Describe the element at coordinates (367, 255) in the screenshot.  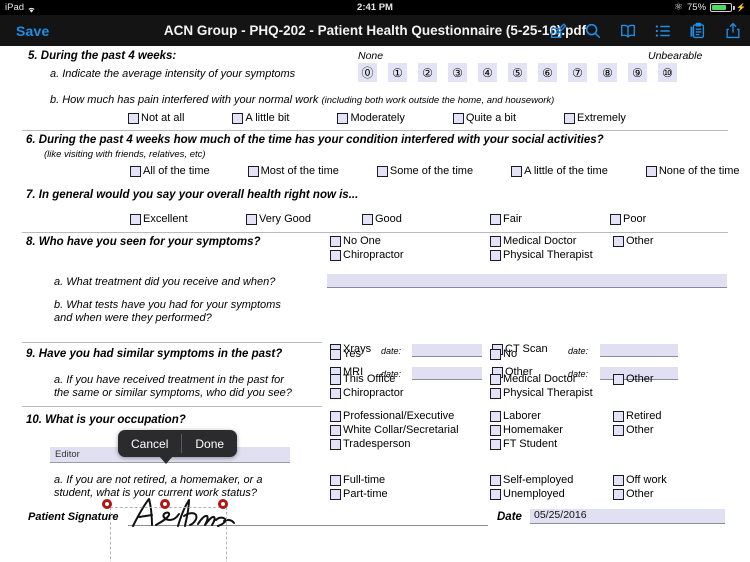
I see `q8-option-chiropractor: Chiropractor` at that location.